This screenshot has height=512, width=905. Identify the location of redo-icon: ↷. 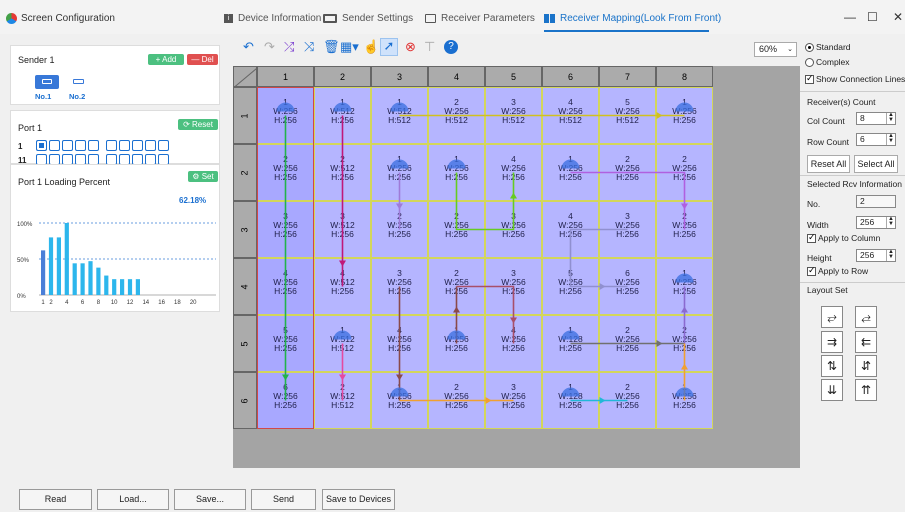
(269, 47).